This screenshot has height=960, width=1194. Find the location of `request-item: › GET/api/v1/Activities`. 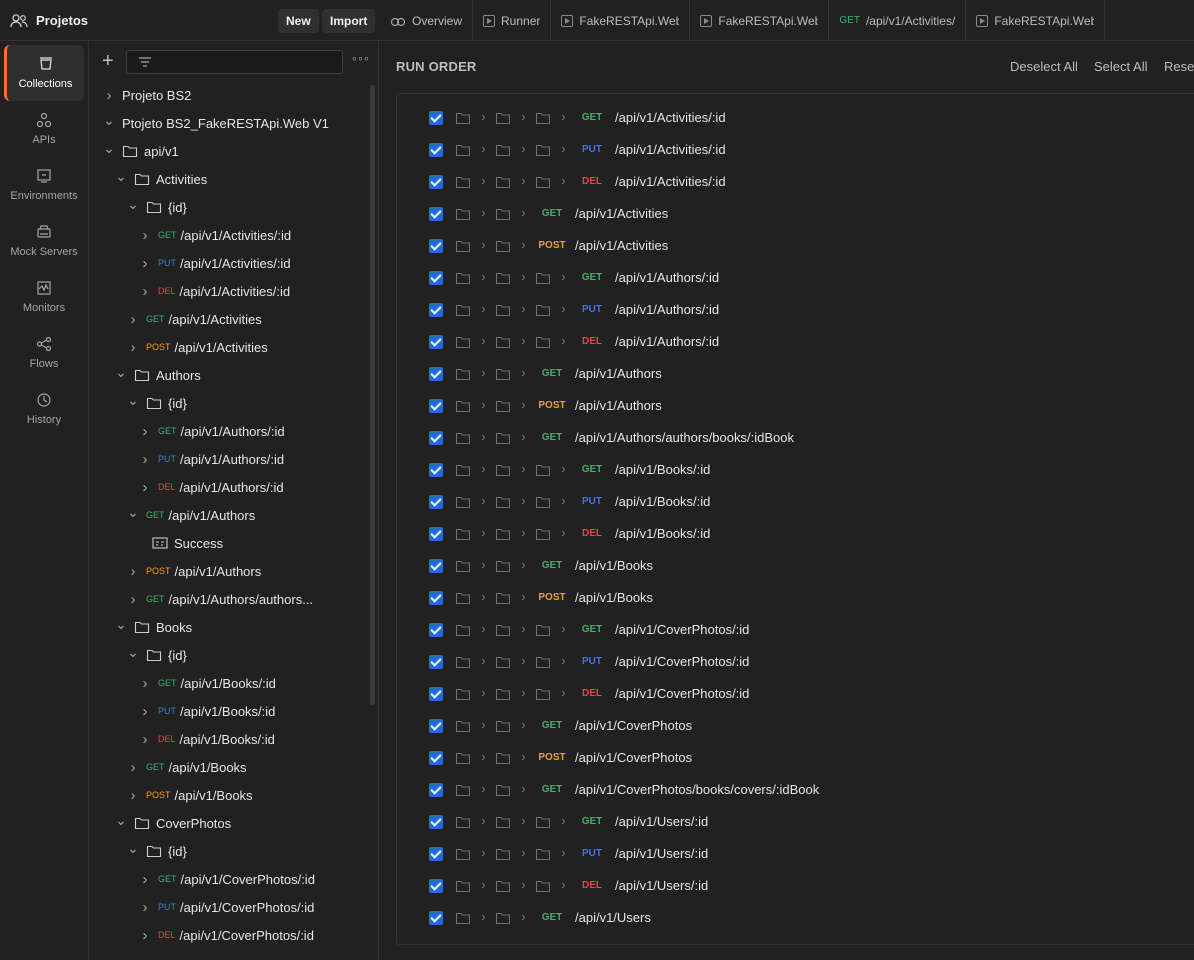

request-item: › GET/api/v1/Activities is located at coordinates (195, 319).